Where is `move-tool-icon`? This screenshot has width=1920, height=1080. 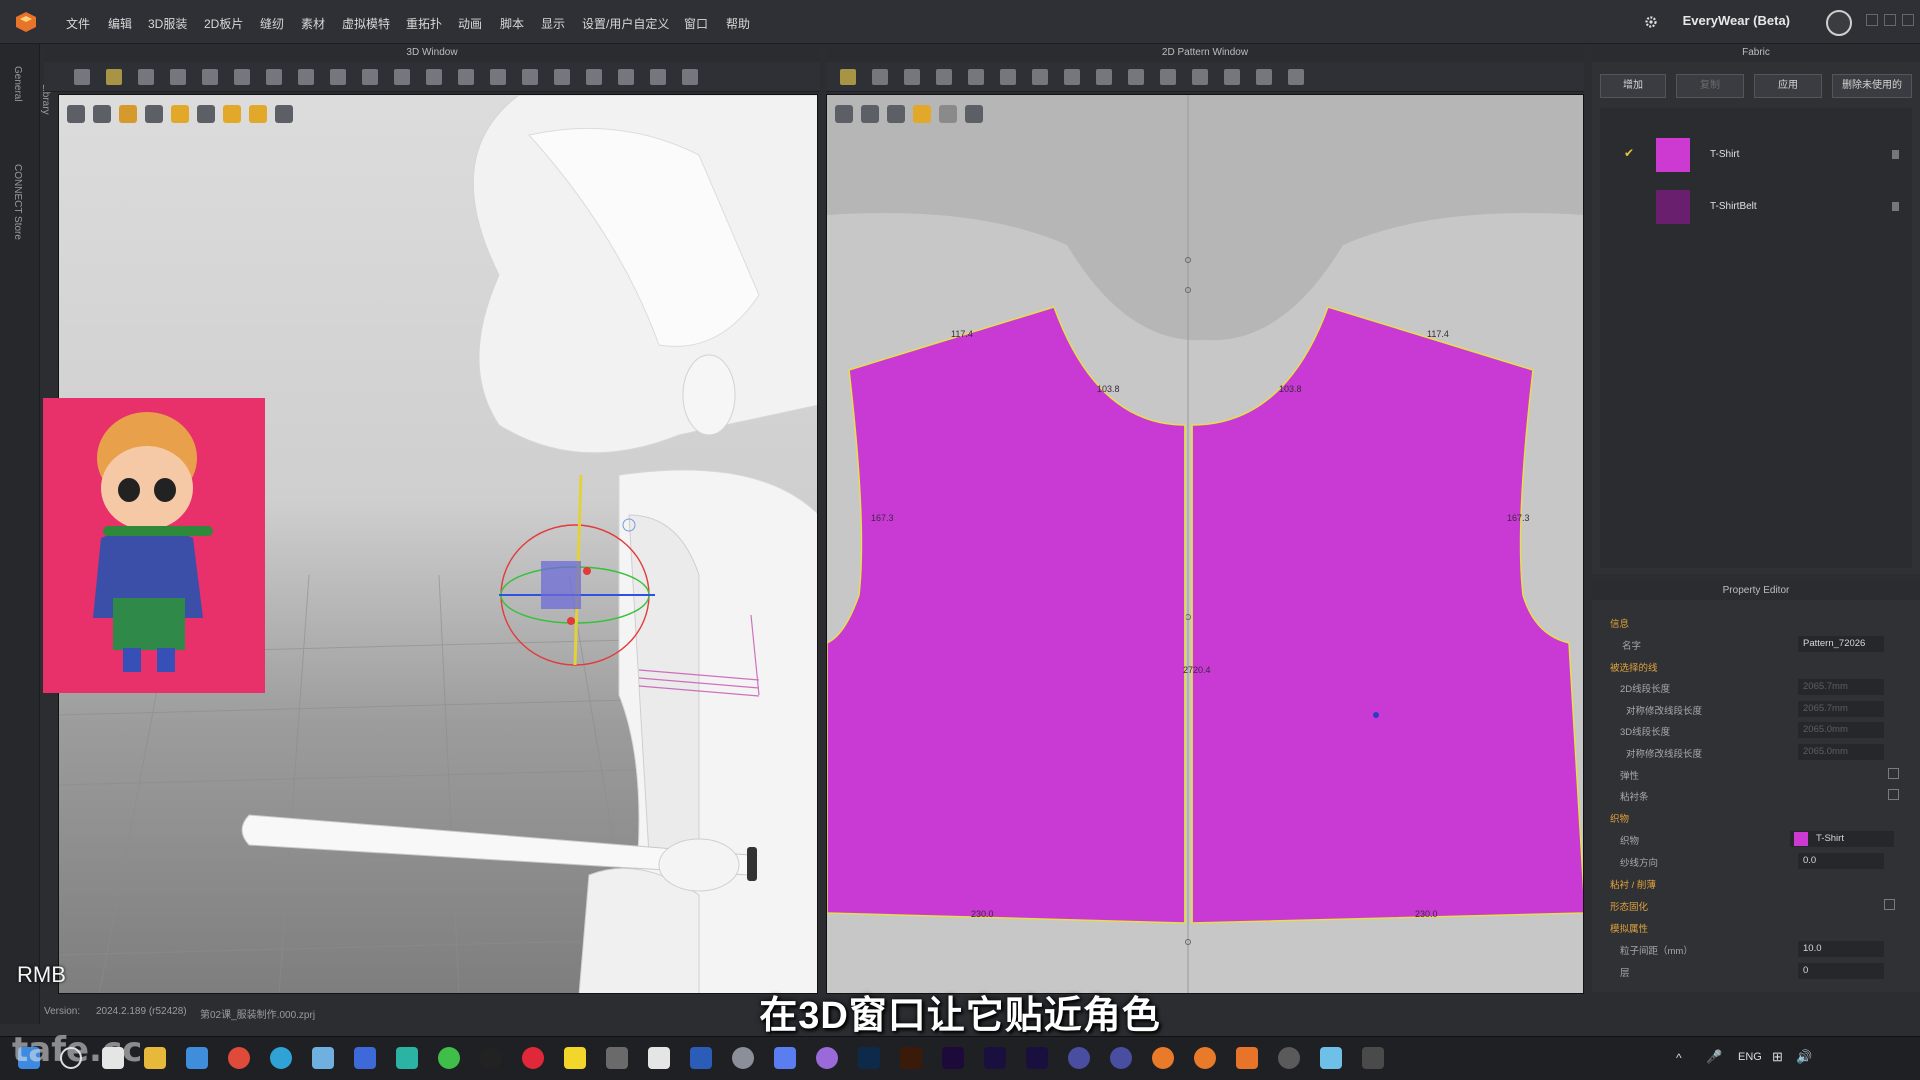
move-tool-icon is located at coordinates (114, 77).